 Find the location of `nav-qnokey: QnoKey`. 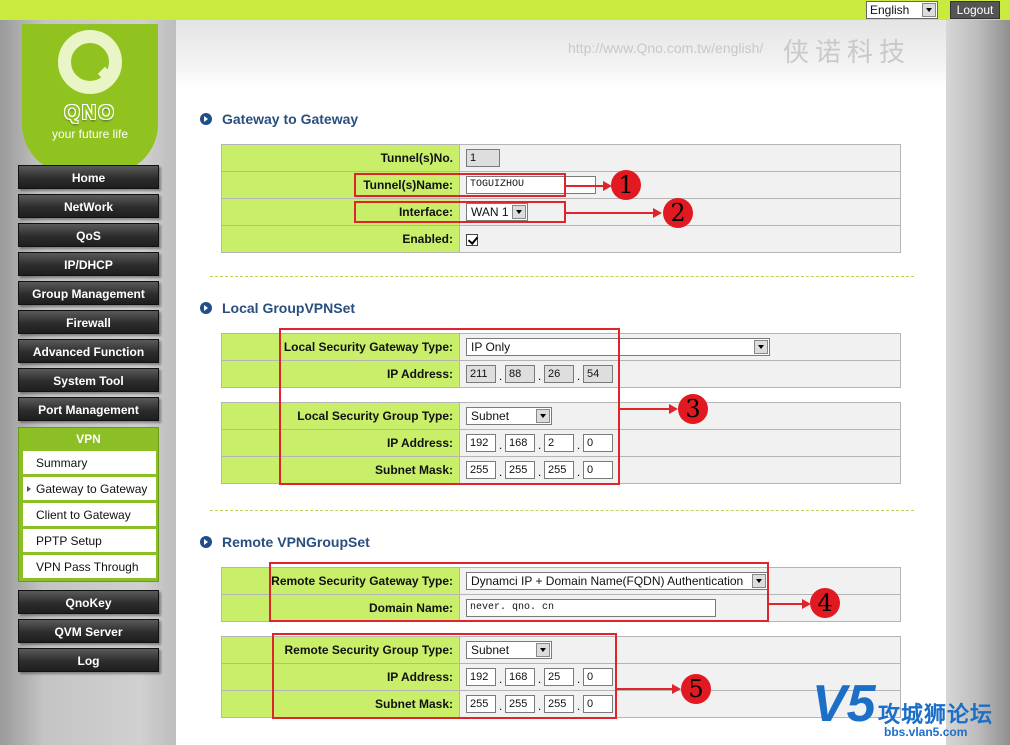

nav-qnokey: QnoKey is located at coordinates (88, 602).